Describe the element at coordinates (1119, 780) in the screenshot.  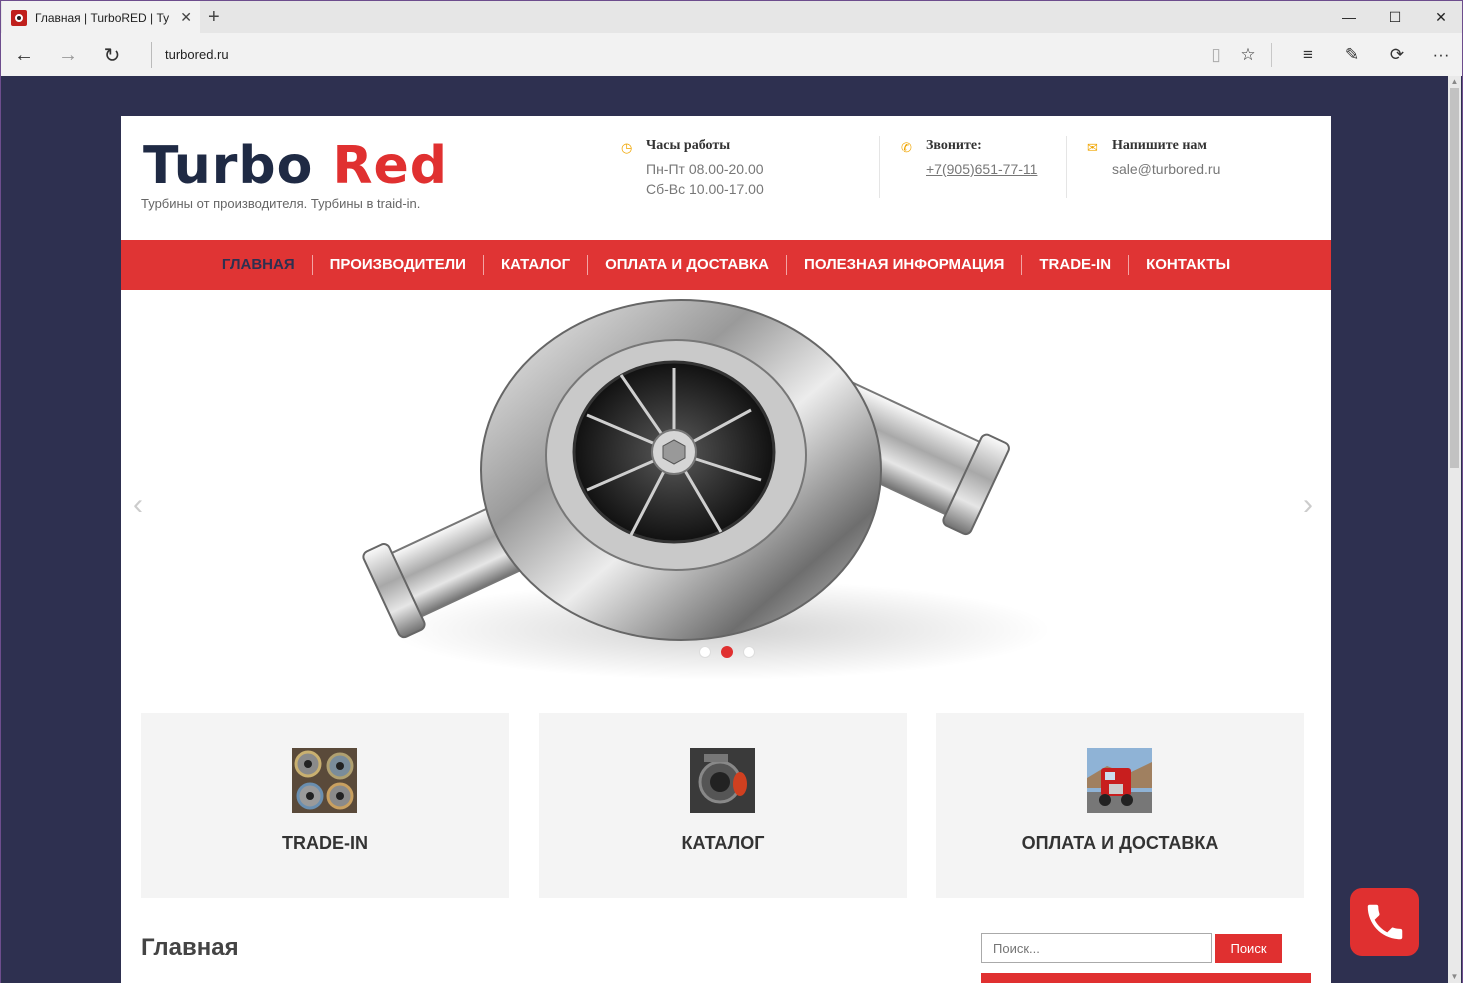
I see `delivery-truck-image` at that location.